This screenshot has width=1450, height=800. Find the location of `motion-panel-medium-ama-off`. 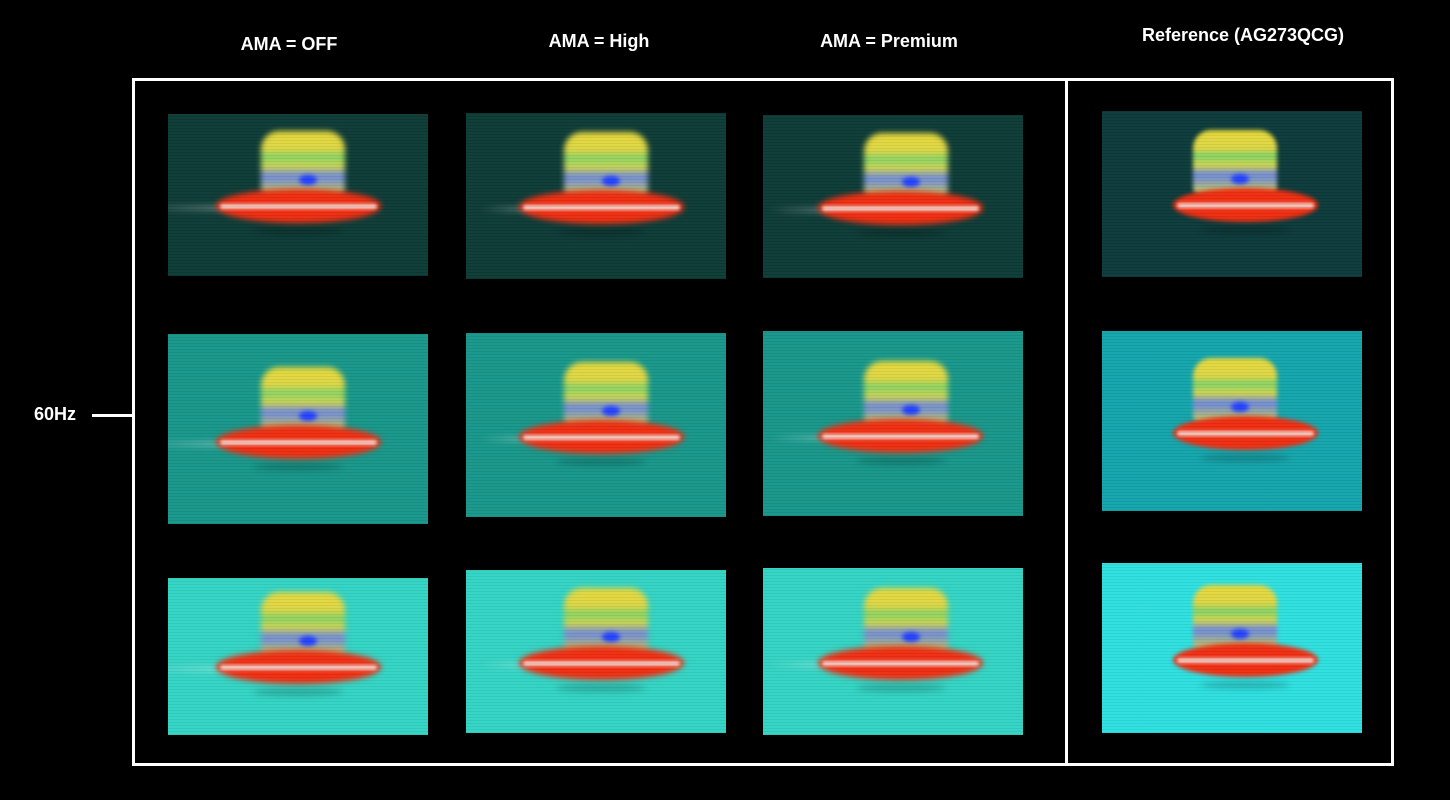

motion-panel-medium-ama-off is located at coordinates (298, 429).